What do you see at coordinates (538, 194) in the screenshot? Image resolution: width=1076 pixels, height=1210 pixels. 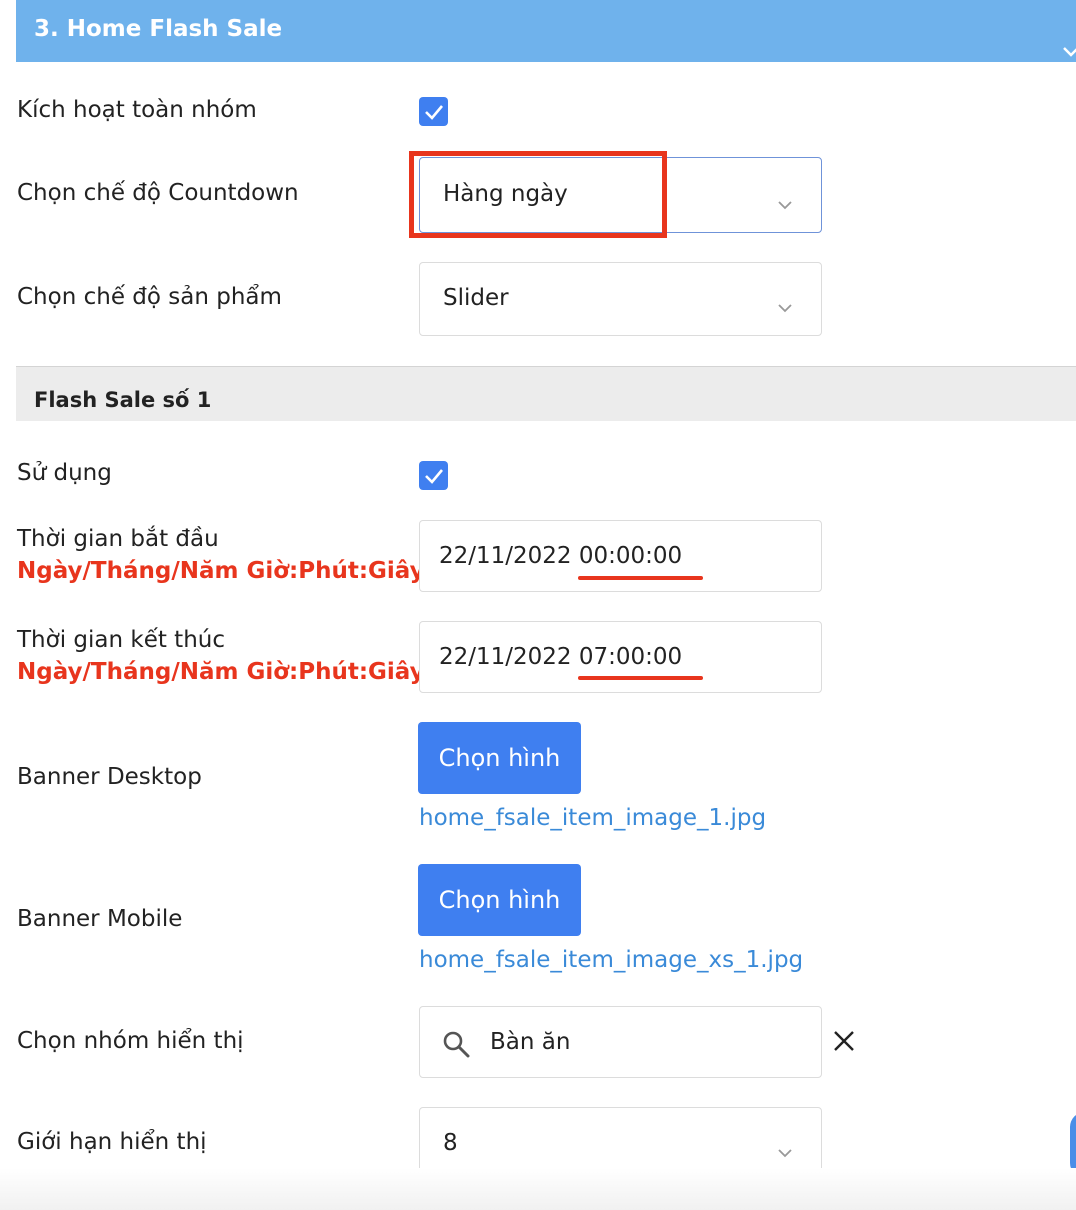 I see `highlight-box` at bounding box center [538, 194].